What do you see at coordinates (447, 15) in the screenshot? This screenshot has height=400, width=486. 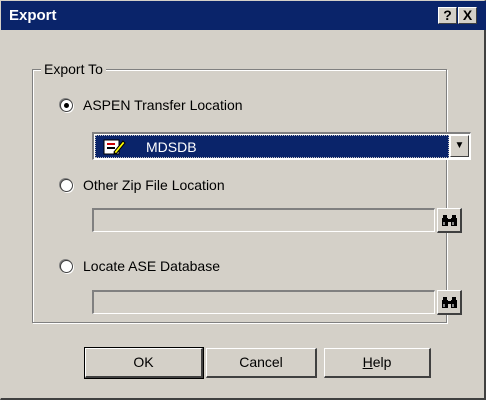 I see `help-title-button: ?` at bounding box center [447, 15].